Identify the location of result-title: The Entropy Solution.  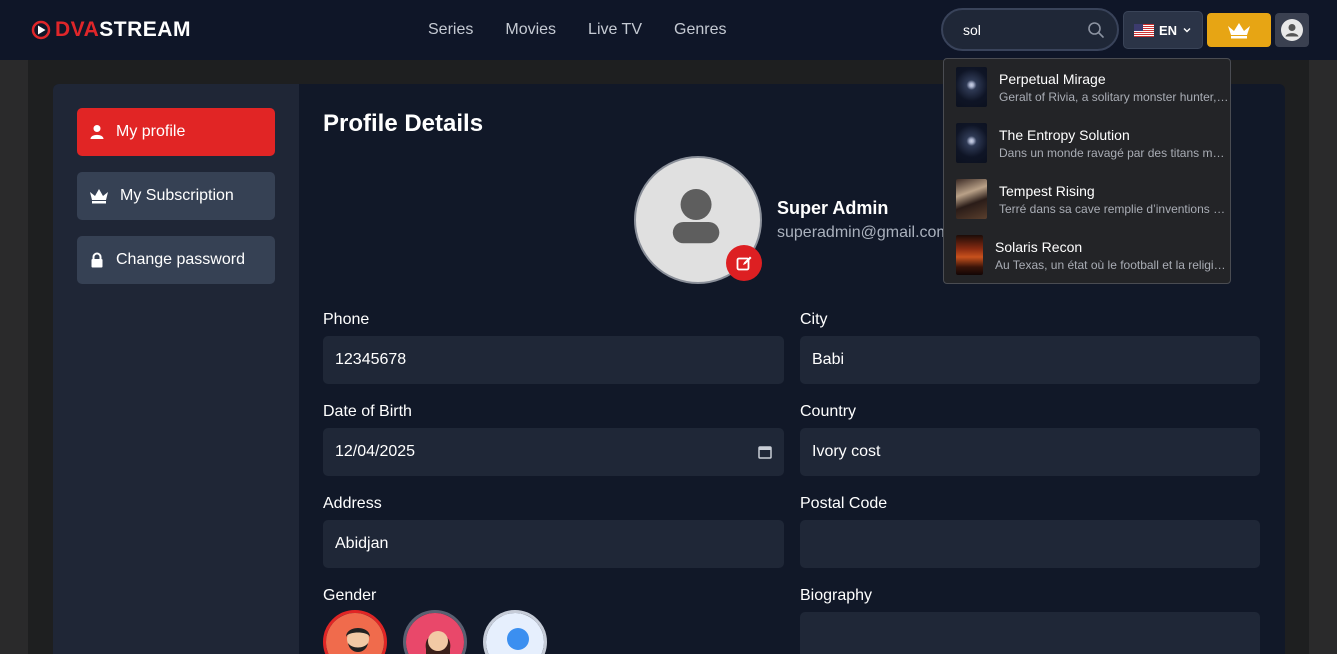
(1064, 135).